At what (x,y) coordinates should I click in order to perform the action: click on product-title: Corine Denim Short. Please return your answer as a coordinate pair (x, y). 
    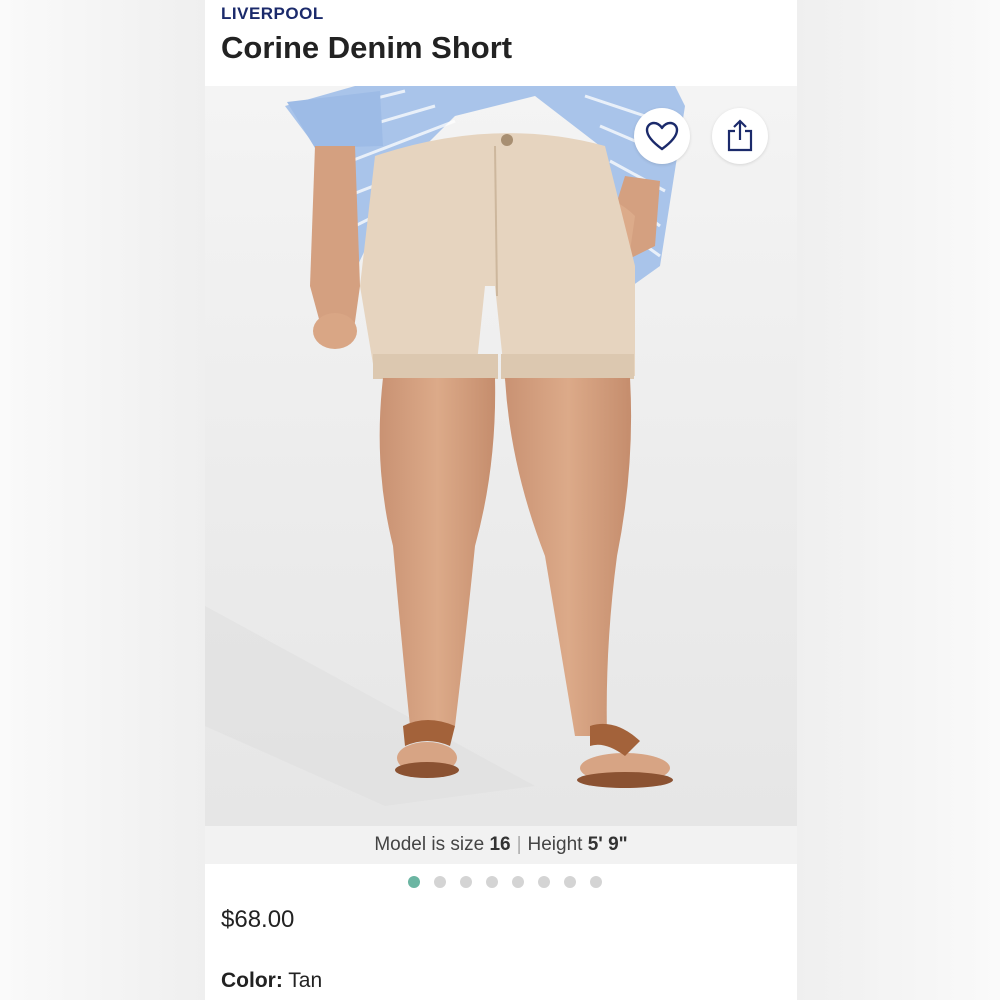
    Looking at the image, I should click on (367, 47).